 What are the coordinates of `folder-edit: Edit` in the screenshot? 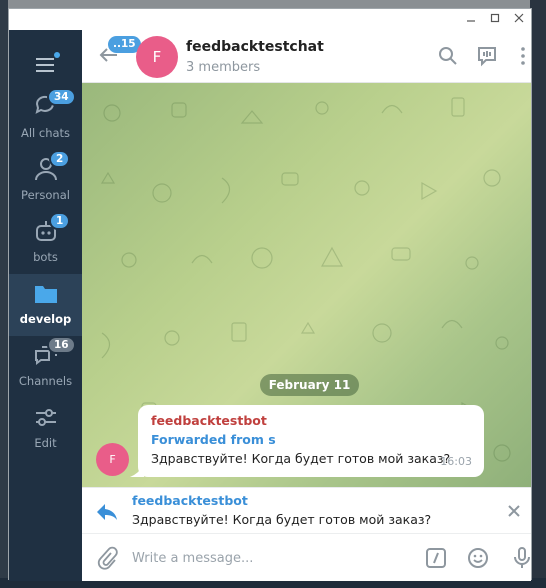 It's located at (45, 429).